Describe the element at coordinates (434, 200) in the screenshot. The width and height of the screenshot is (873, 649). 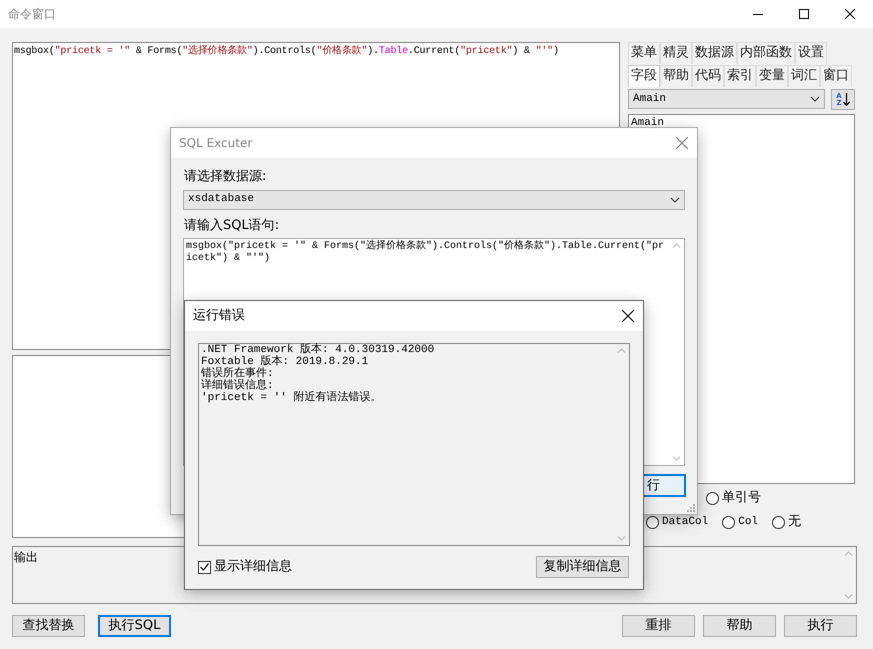
I see `data-source-dropdown: xsdatabase` at that location.